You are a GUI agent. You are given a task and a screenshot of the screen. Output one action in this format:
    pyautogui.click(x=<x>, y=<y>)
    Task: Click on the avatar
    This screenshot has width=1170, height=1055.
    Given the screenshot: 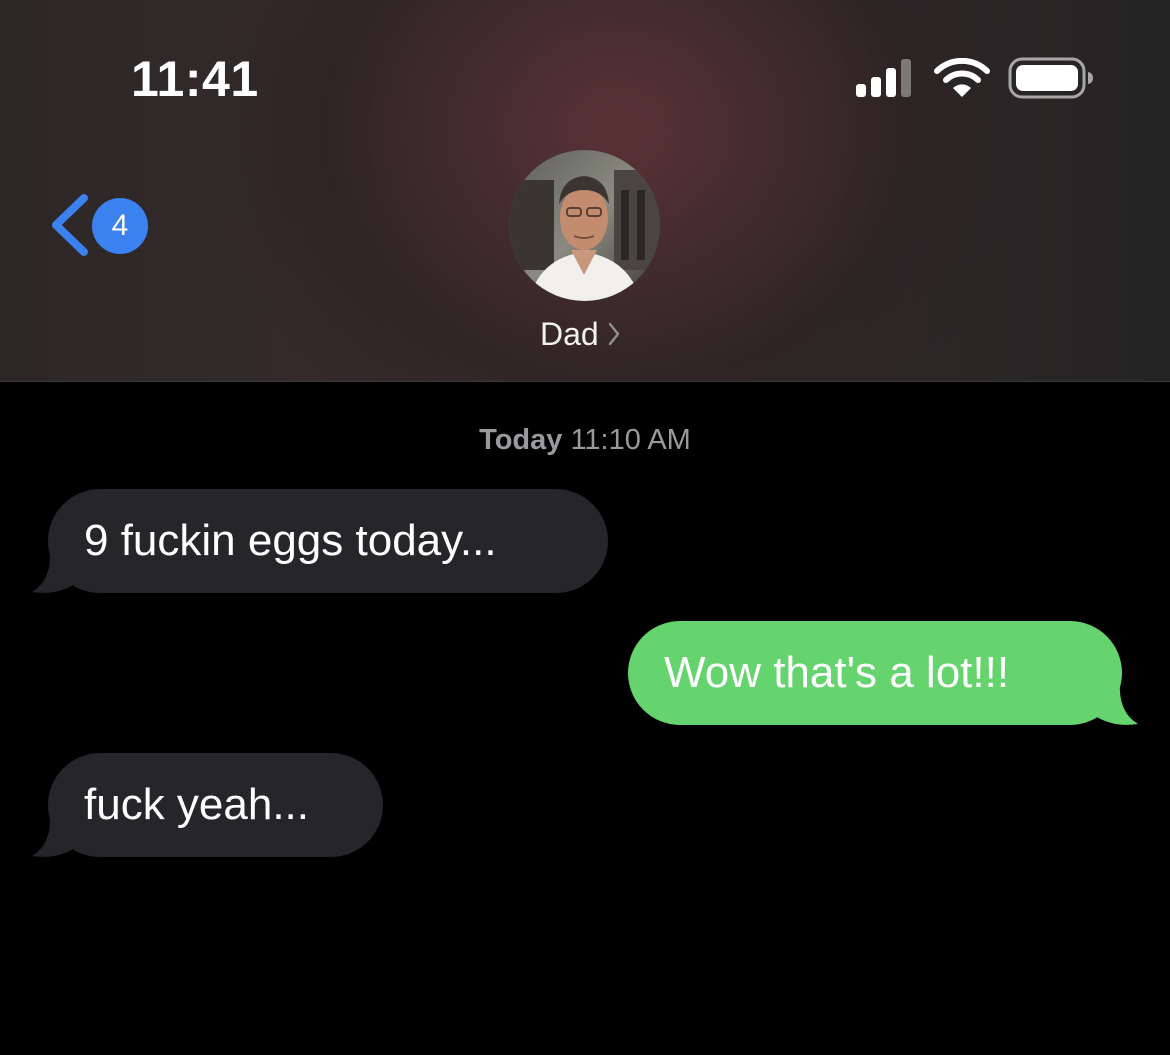 What is the action you would take?
    pyautogui.click(x=584, y=225)
    